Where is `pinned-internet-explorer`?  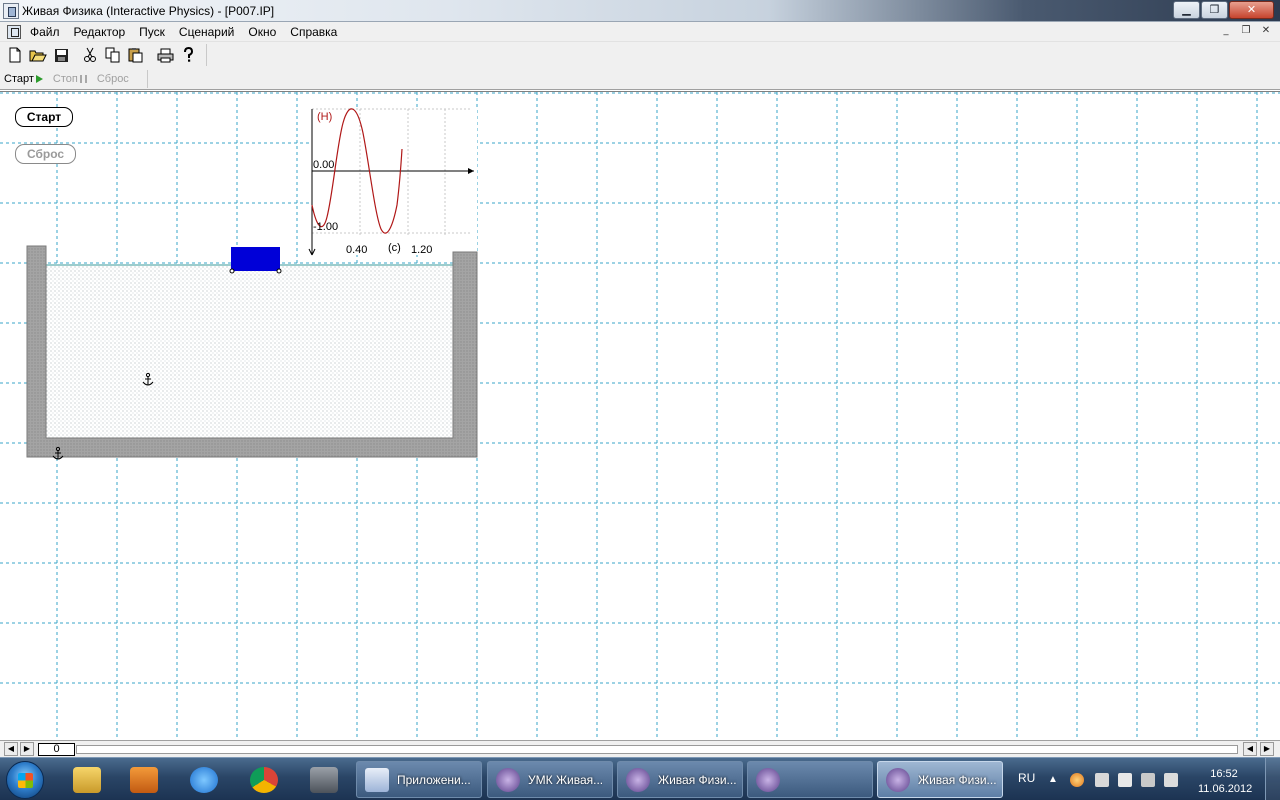
pinned-internet-explorer is located at coordinates (204, 780).